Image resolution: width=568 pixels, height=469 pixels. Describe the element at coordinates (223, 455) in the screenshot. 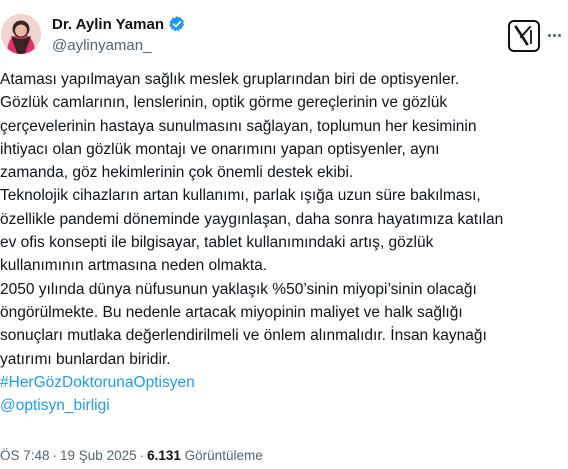

I see `views-label: Görüntüleme` at that location.